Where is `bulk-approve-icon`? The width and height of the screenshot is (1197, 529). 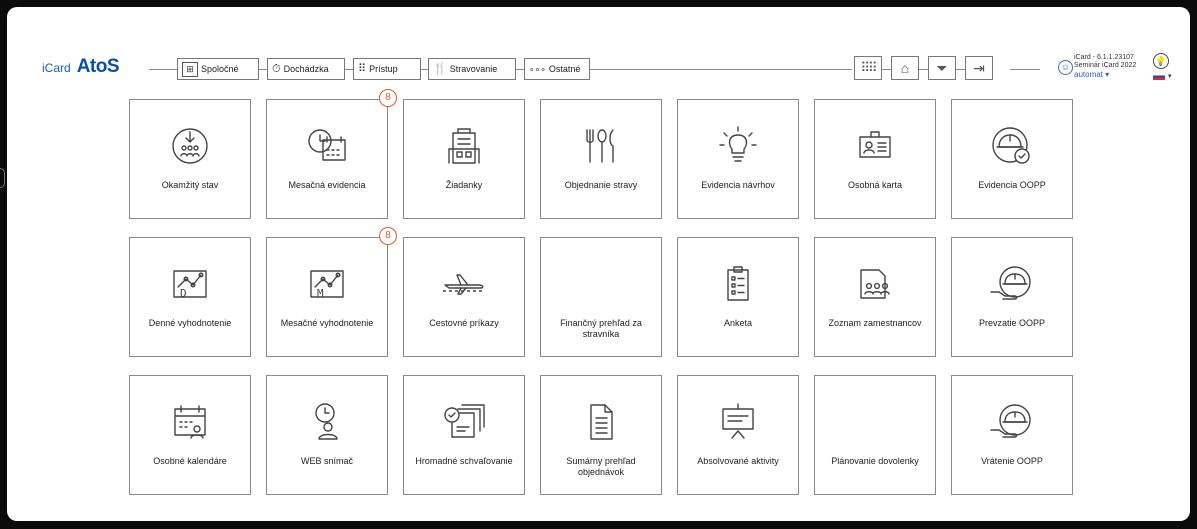
bulk-approve-icon is located at coordinates (464, 422).